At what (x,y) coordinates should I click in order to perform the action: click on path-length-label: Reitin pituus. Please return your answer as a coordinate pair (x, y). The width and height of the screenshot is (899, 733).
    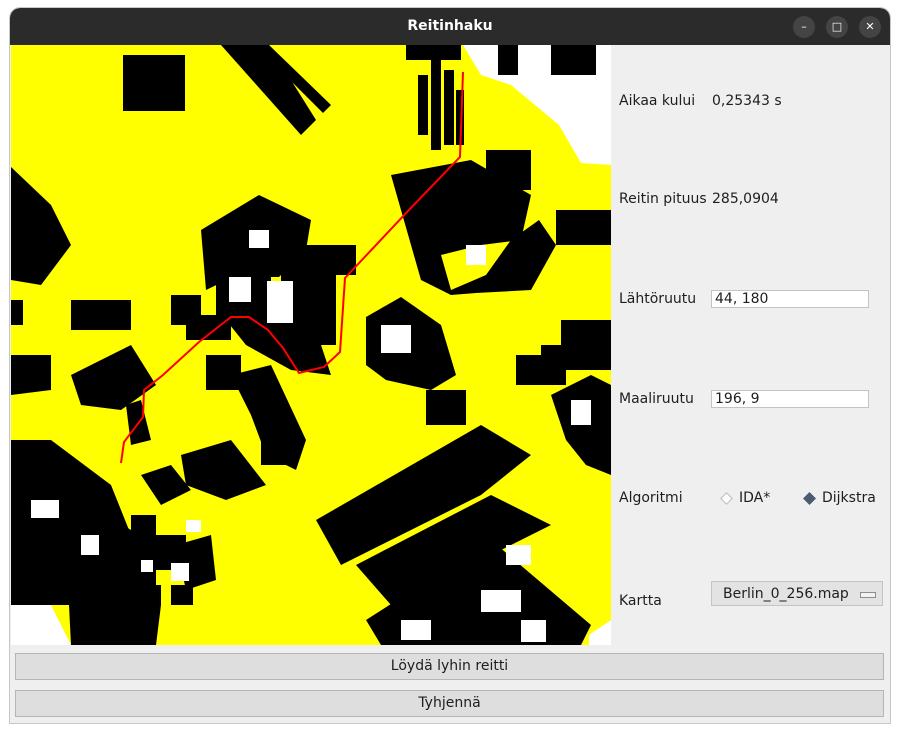
    Looking at the image, I should click on (663, 199).